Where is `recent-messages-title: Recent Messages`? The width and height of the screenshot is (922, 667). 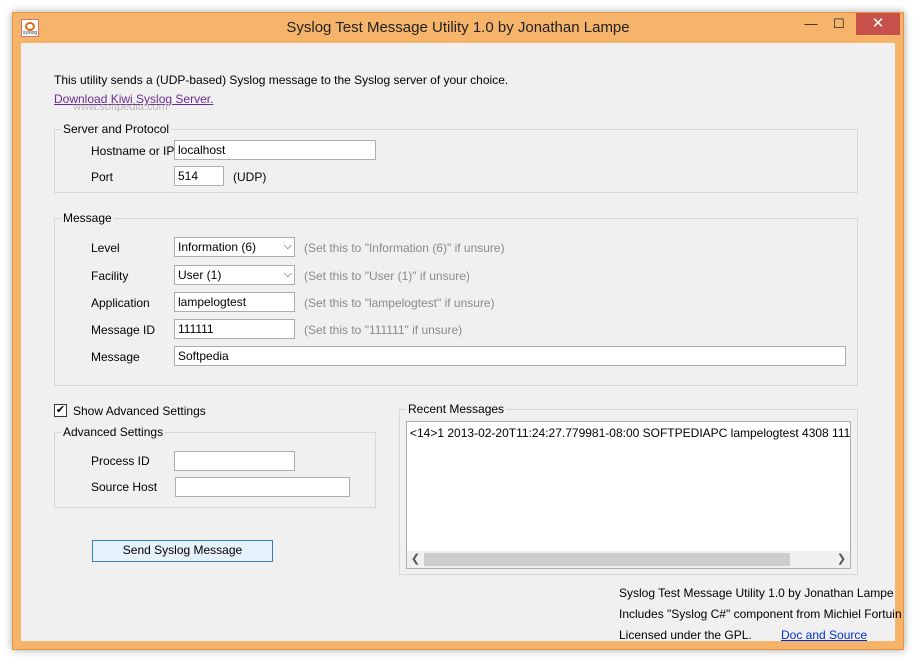 recent-messages-title: Recent Messages is located at coordinates (456, 409).